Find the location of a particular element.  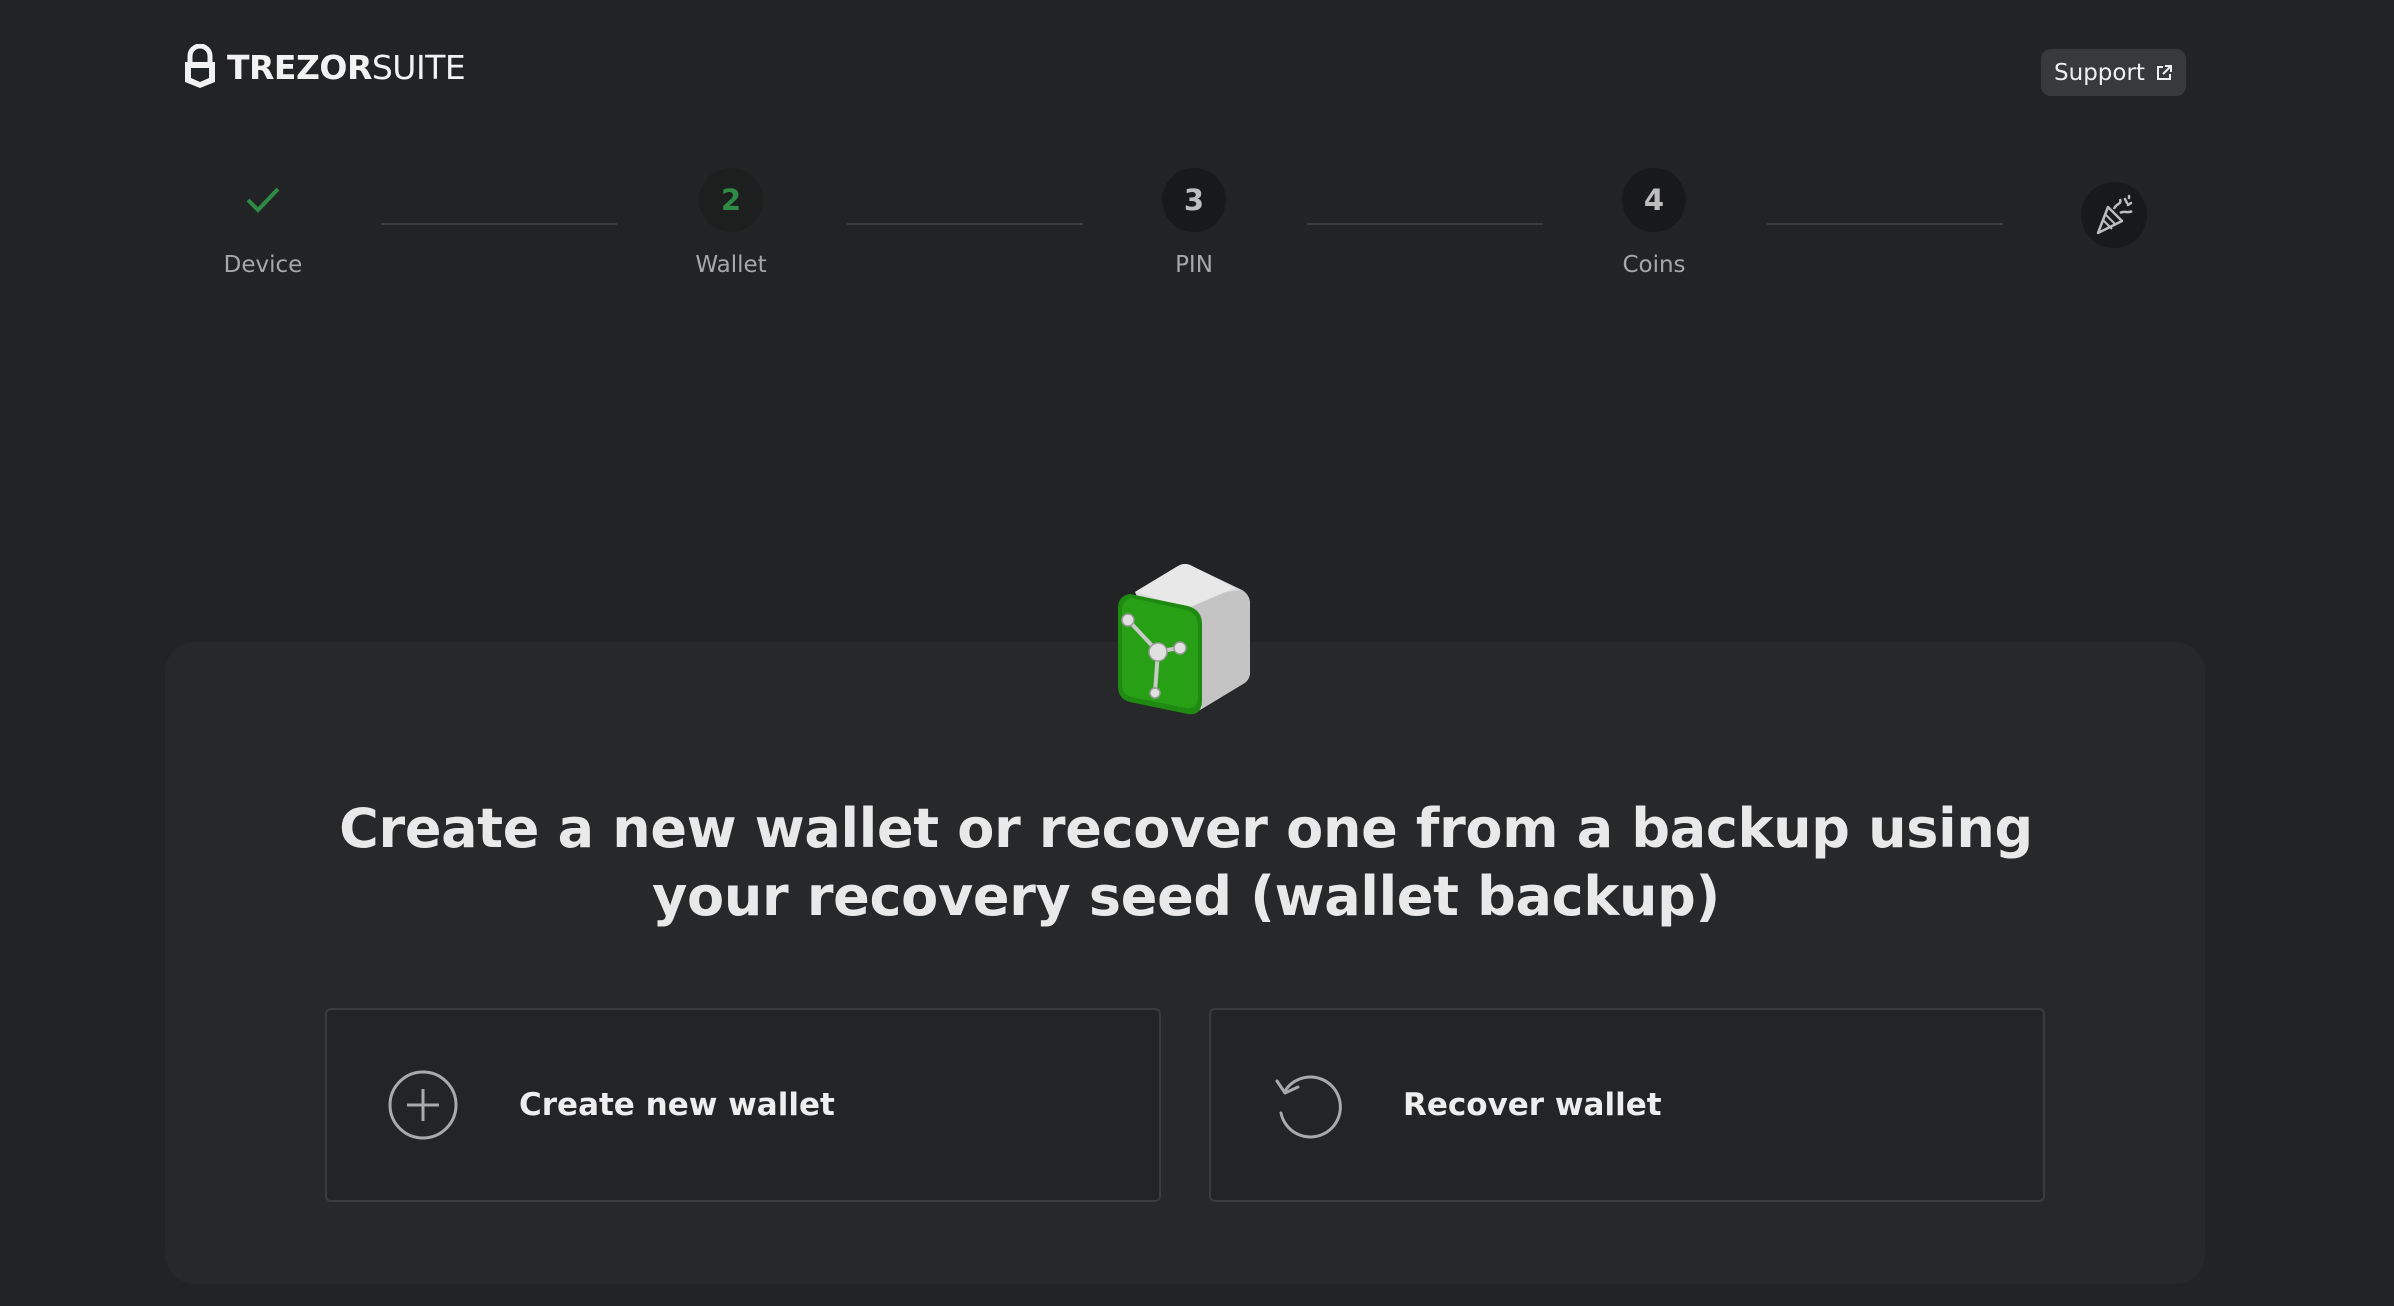

trezor-lock-icon is located at coordinates (200, 66).